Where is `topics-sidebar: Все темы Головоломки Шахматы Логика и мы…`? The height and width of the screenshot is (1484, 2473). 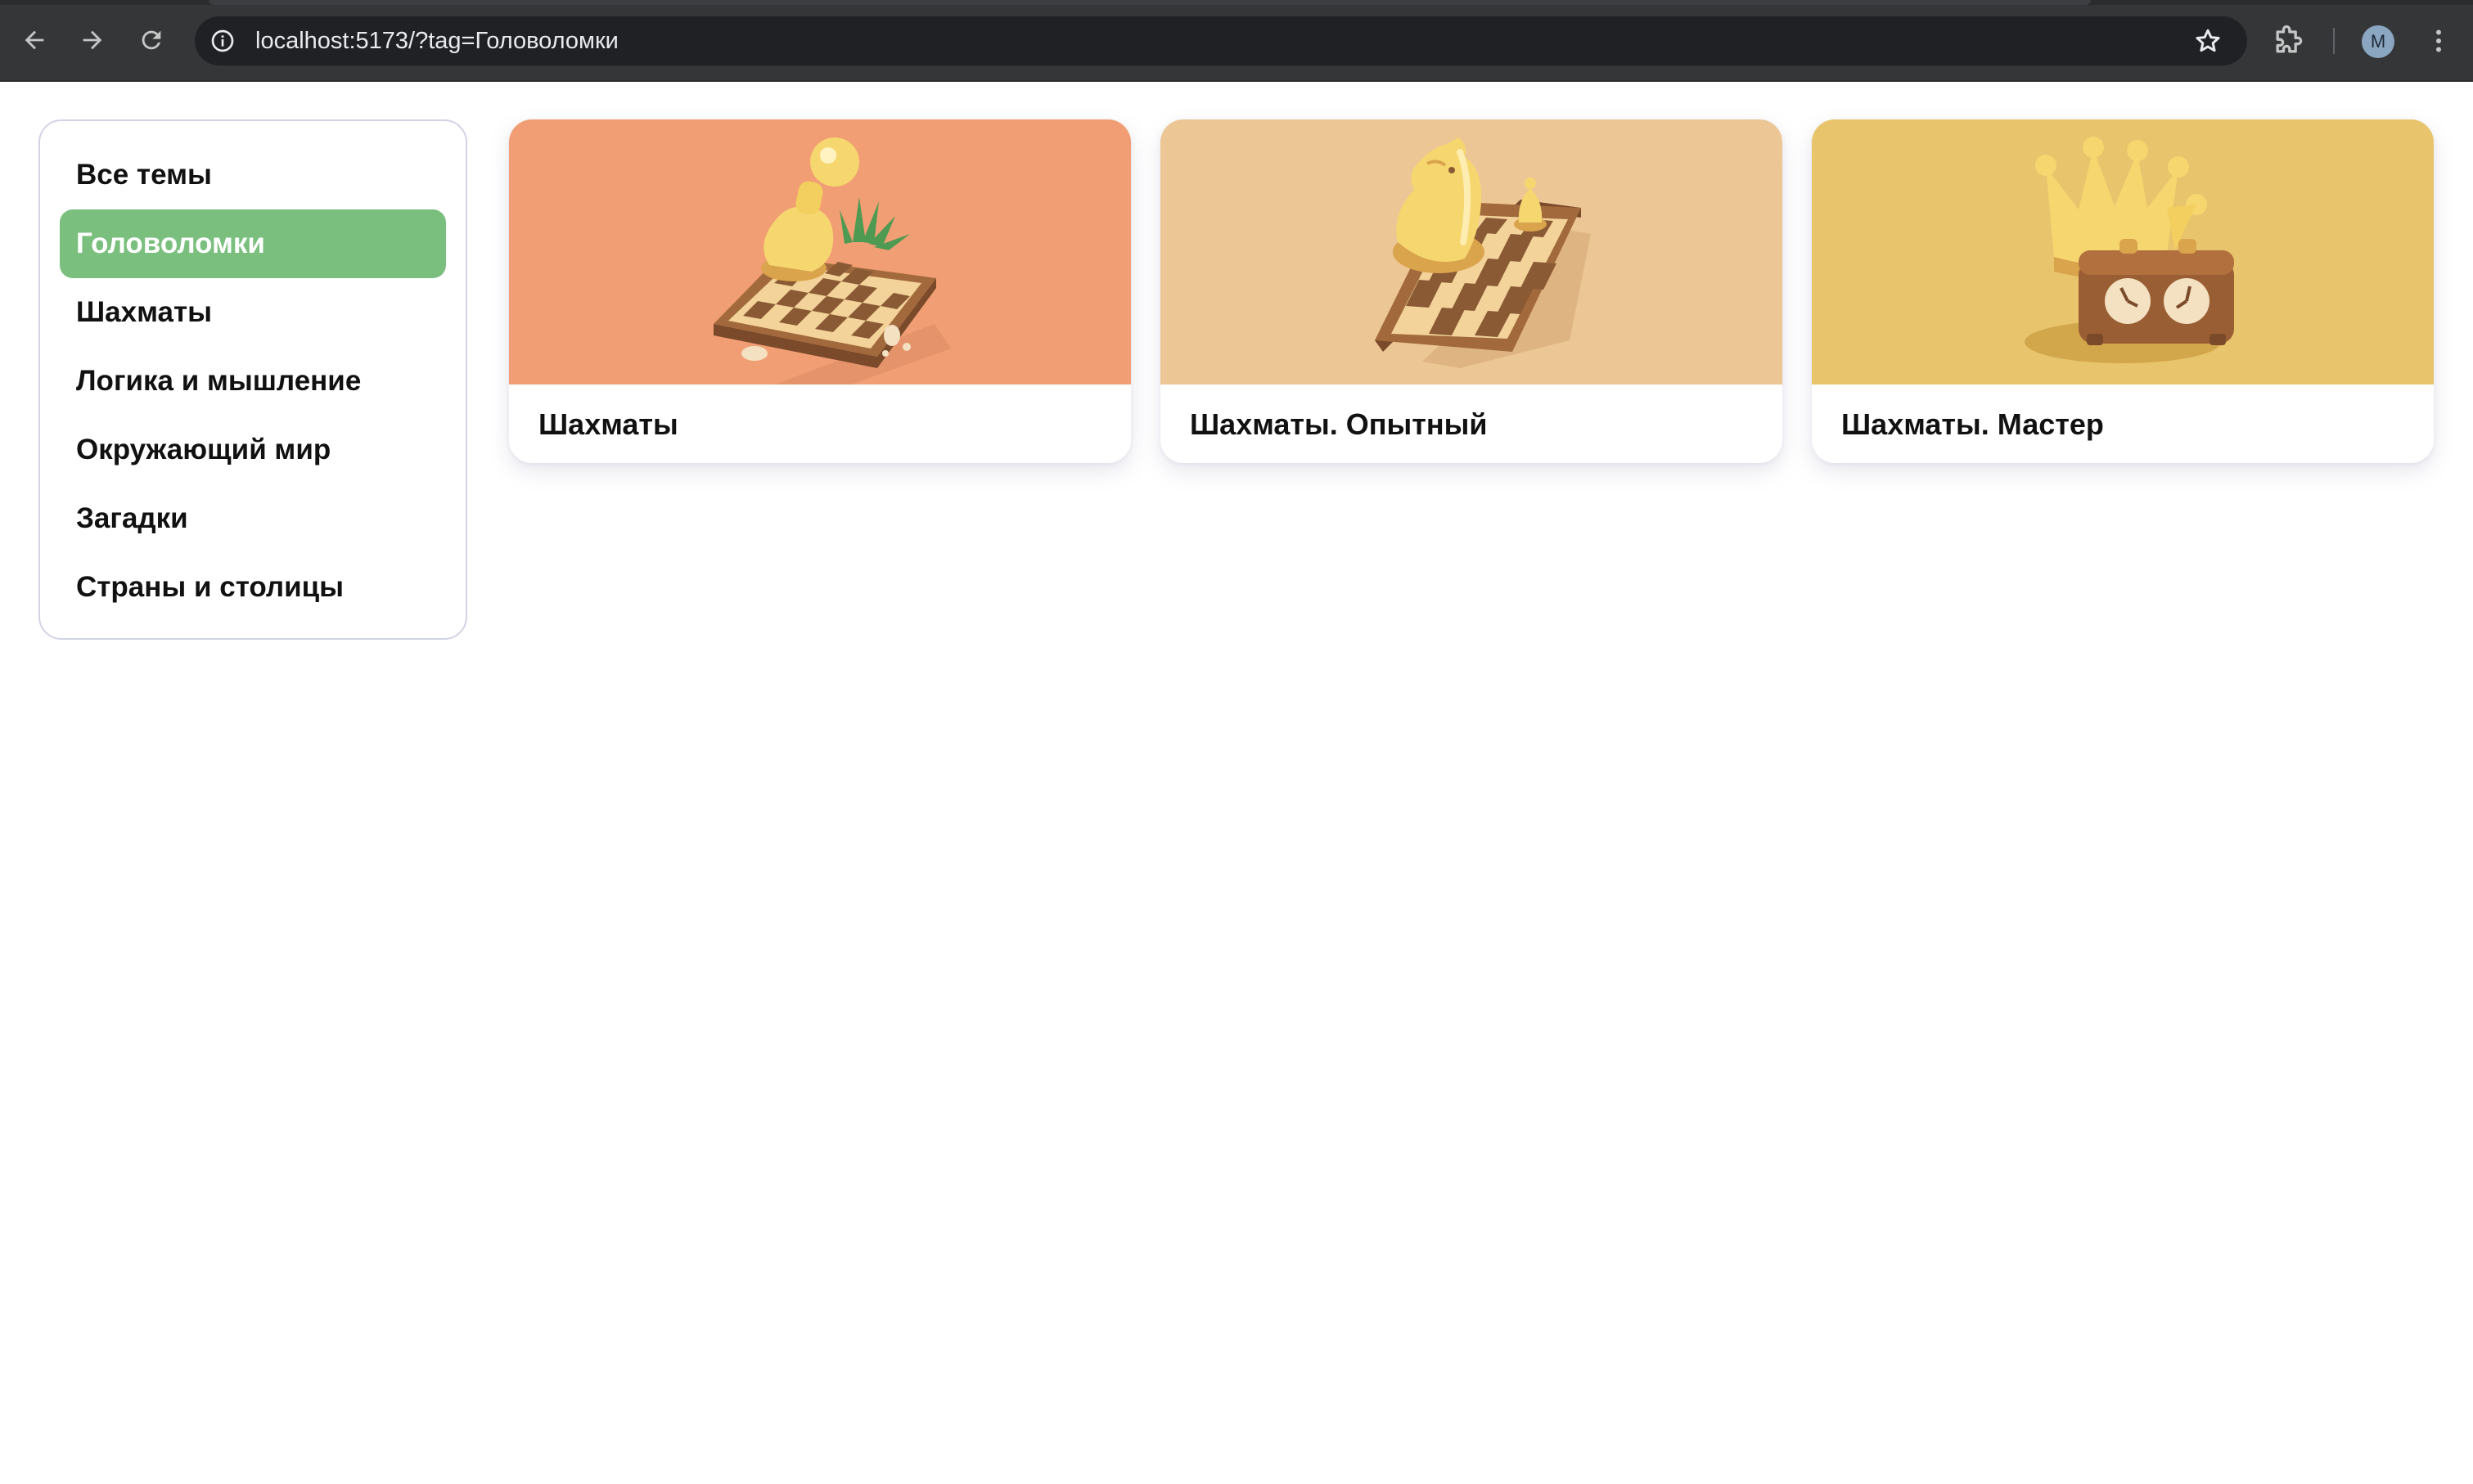 topics-sidebar: Все темы Головоломки Шахматы Логика и мы… is located at coordinates (252, 379).